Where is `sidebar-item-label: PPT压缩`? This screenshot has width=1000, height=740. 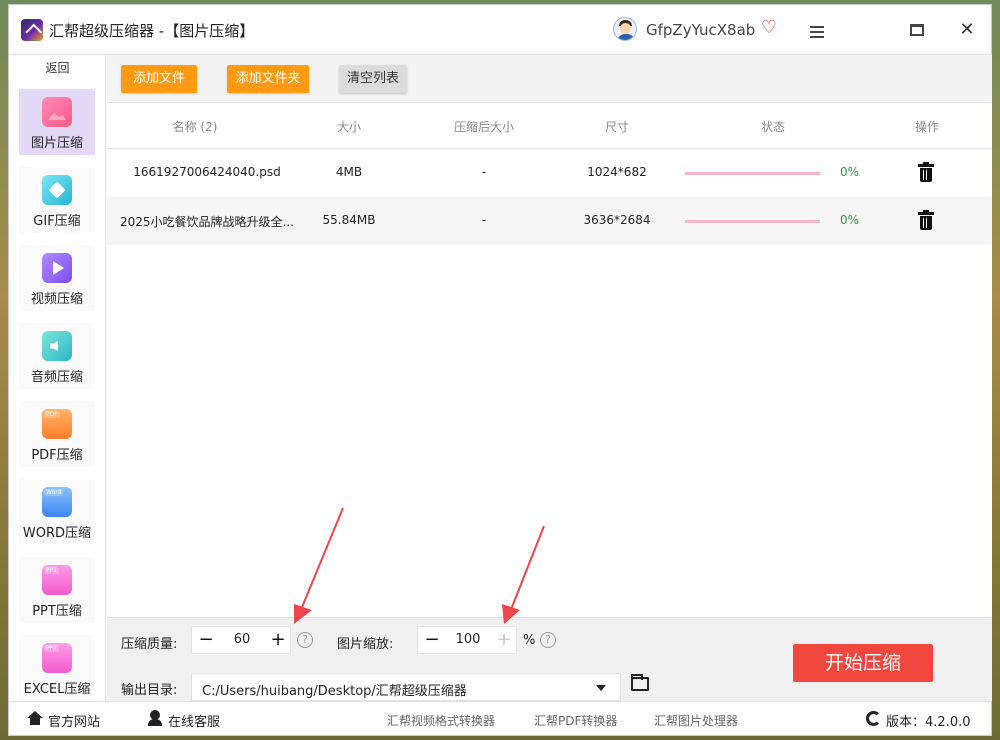
sidebar-item-label: PPT压缩 is located at coordinates (57, 611).